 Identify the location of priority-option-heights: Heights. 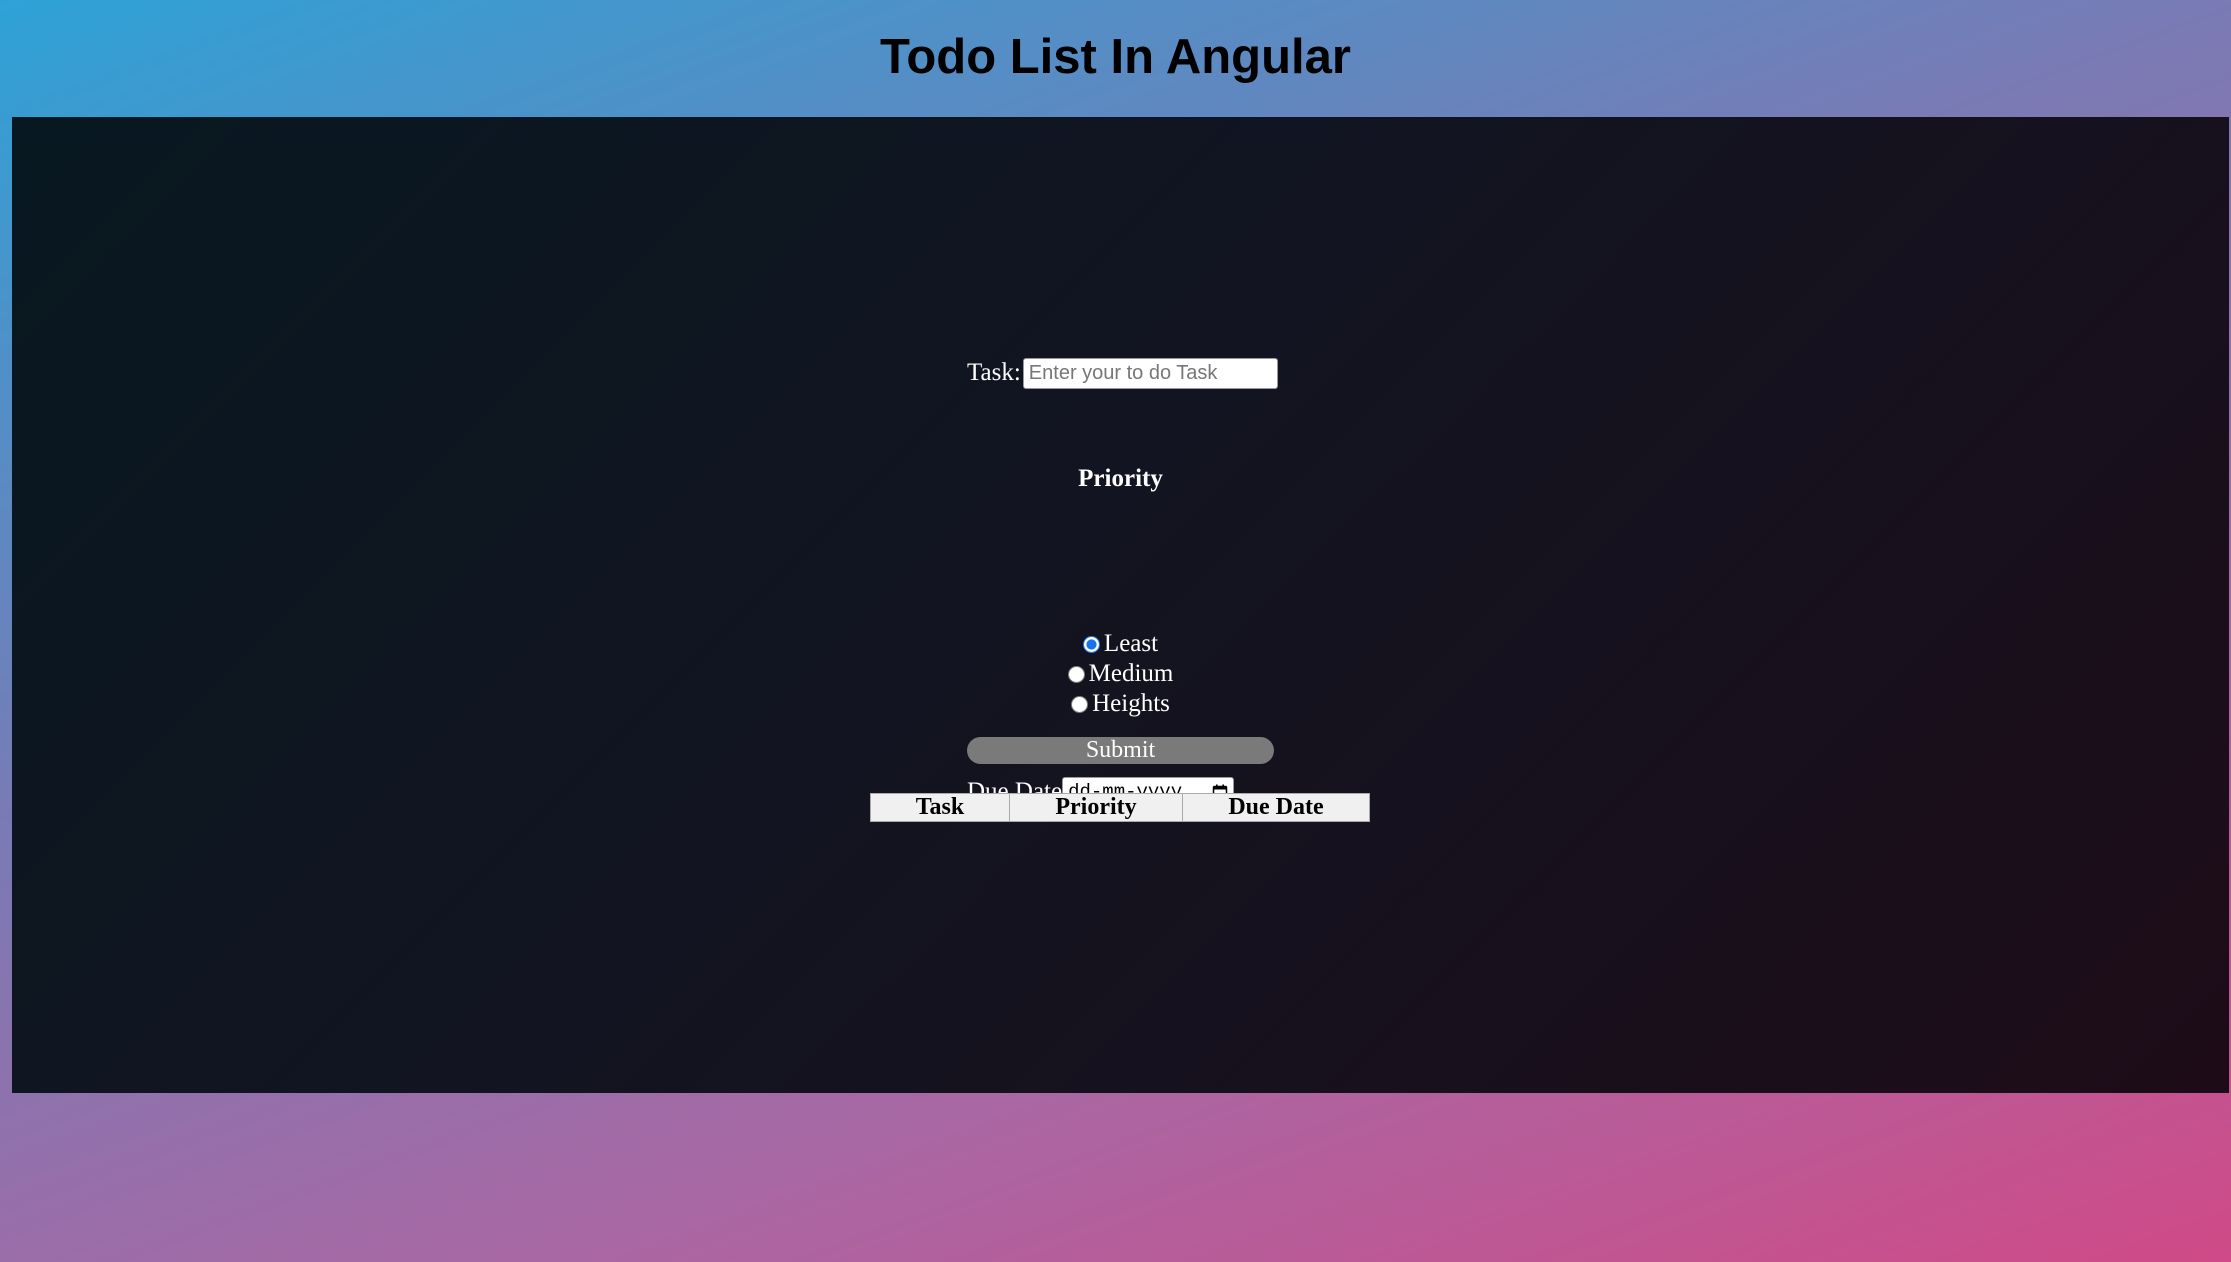
(1120, 704).